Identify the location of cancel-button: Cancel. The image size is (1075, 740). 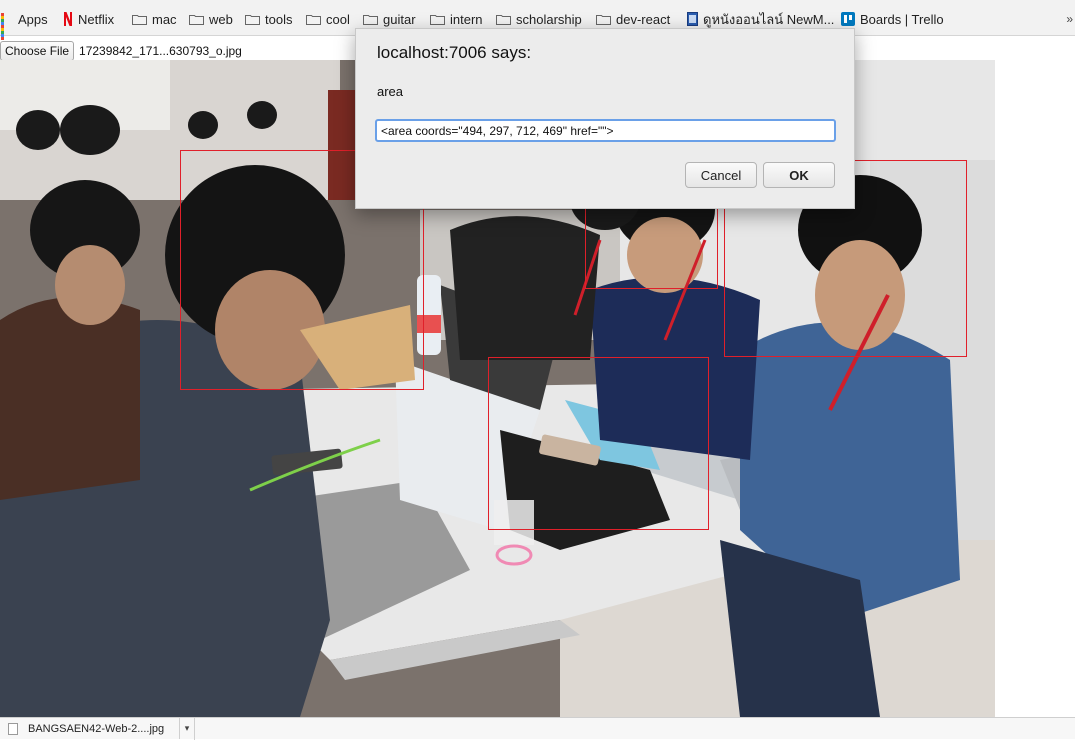
(721, 175).